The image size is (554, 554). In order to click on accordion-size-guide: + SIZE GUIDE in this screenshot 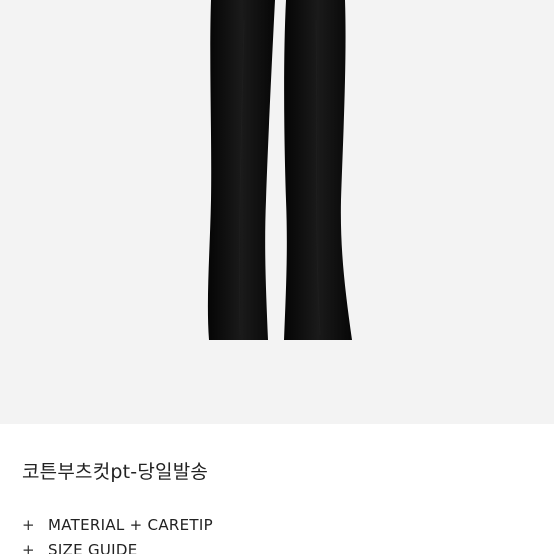, I will do `click(117, 545)`.